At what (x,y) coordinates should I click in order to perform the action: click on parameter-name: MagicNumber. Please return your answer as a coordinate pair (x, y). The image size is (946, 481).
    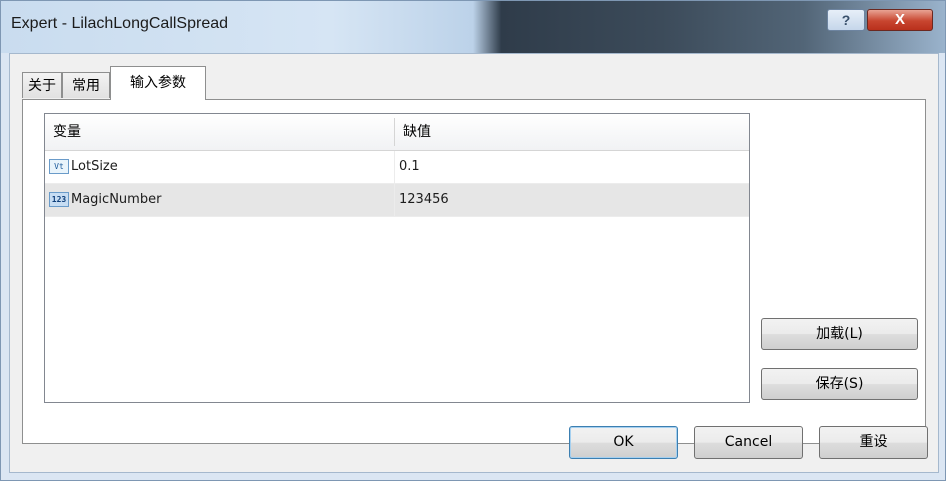
    Looking at the image, I should click on (116, 199).